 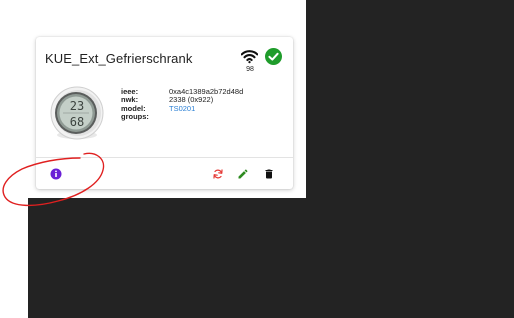 What do you see at coordinates (182, 108) in the screenshot?
I see `model-link: TS0201` at bounding box center [182, 108].